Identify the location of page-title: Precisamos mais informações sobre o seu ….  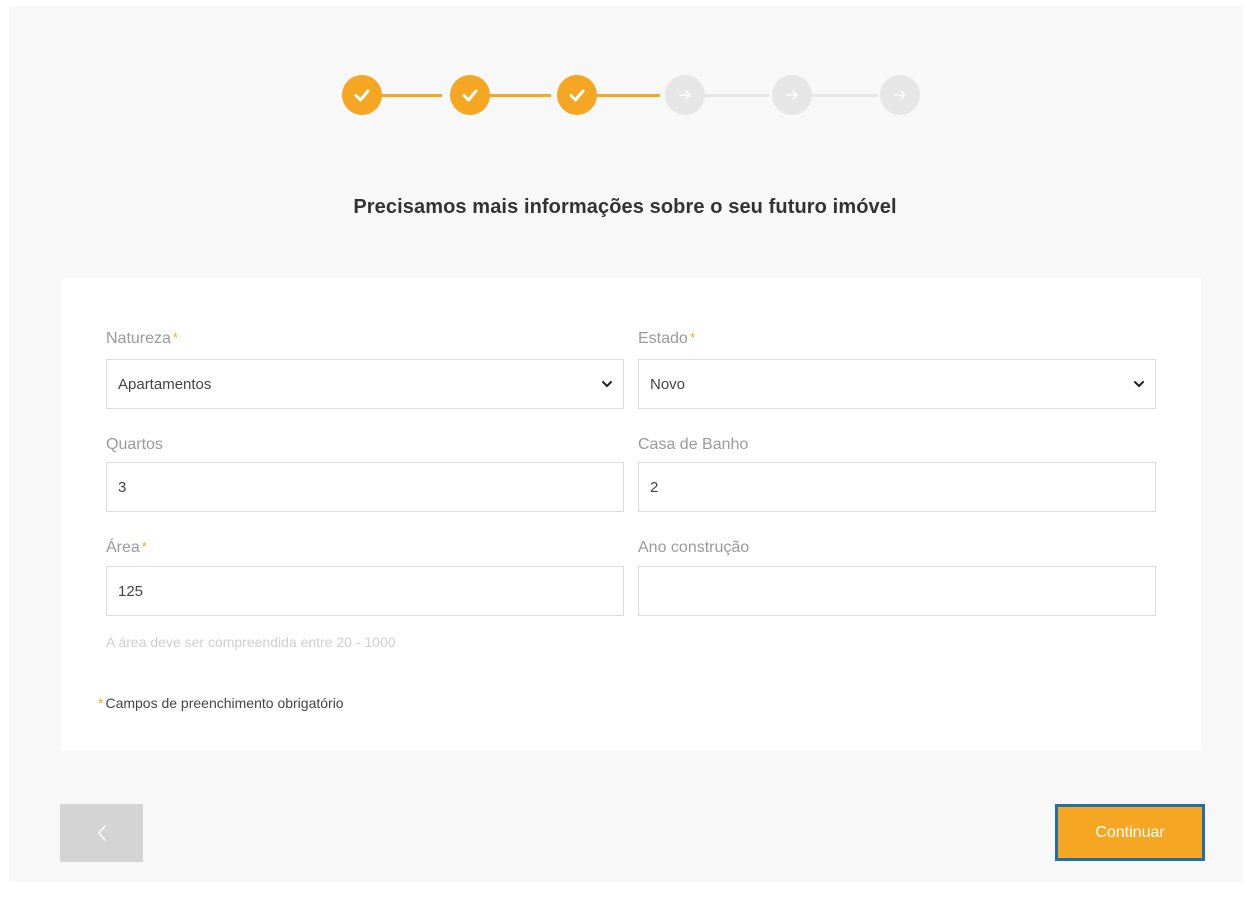
(625, 207).